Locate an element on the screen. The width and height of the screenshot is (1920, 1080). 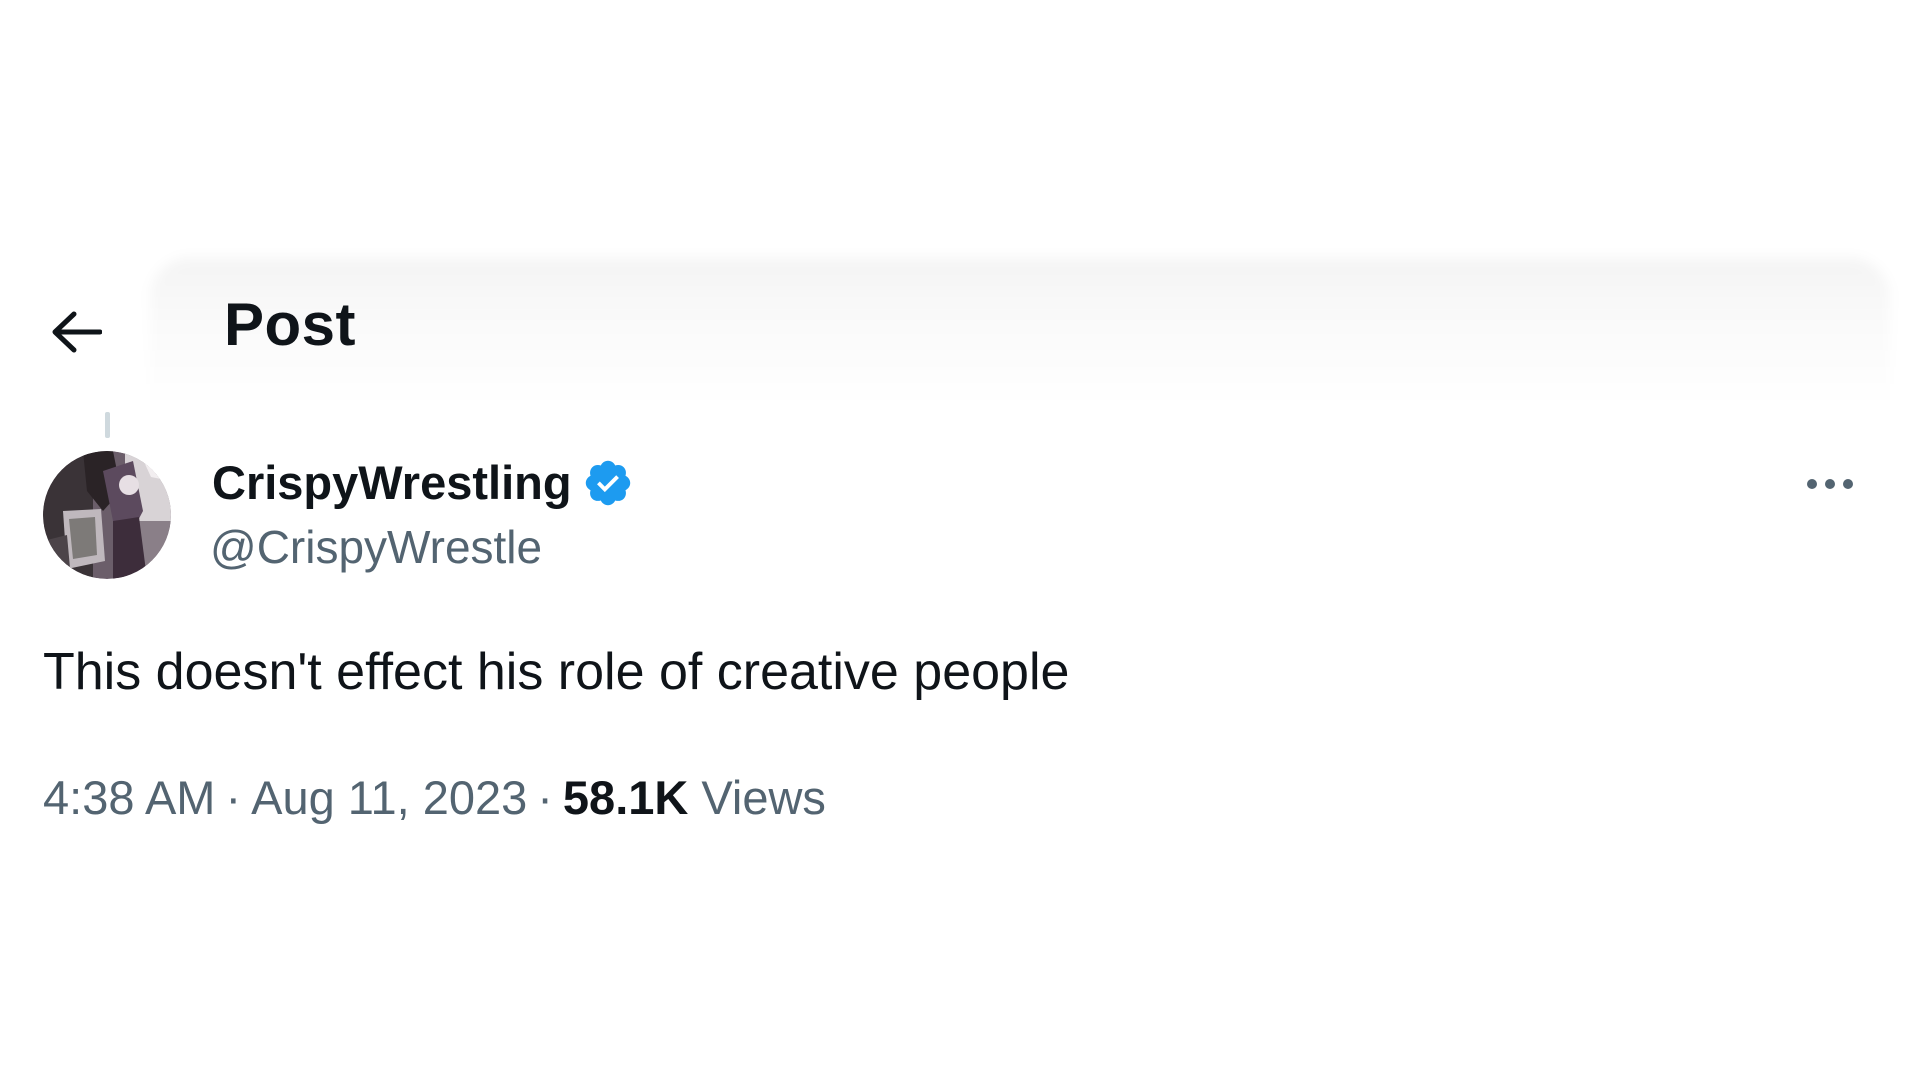
page-header: Post is located at coordinates (960, 325).